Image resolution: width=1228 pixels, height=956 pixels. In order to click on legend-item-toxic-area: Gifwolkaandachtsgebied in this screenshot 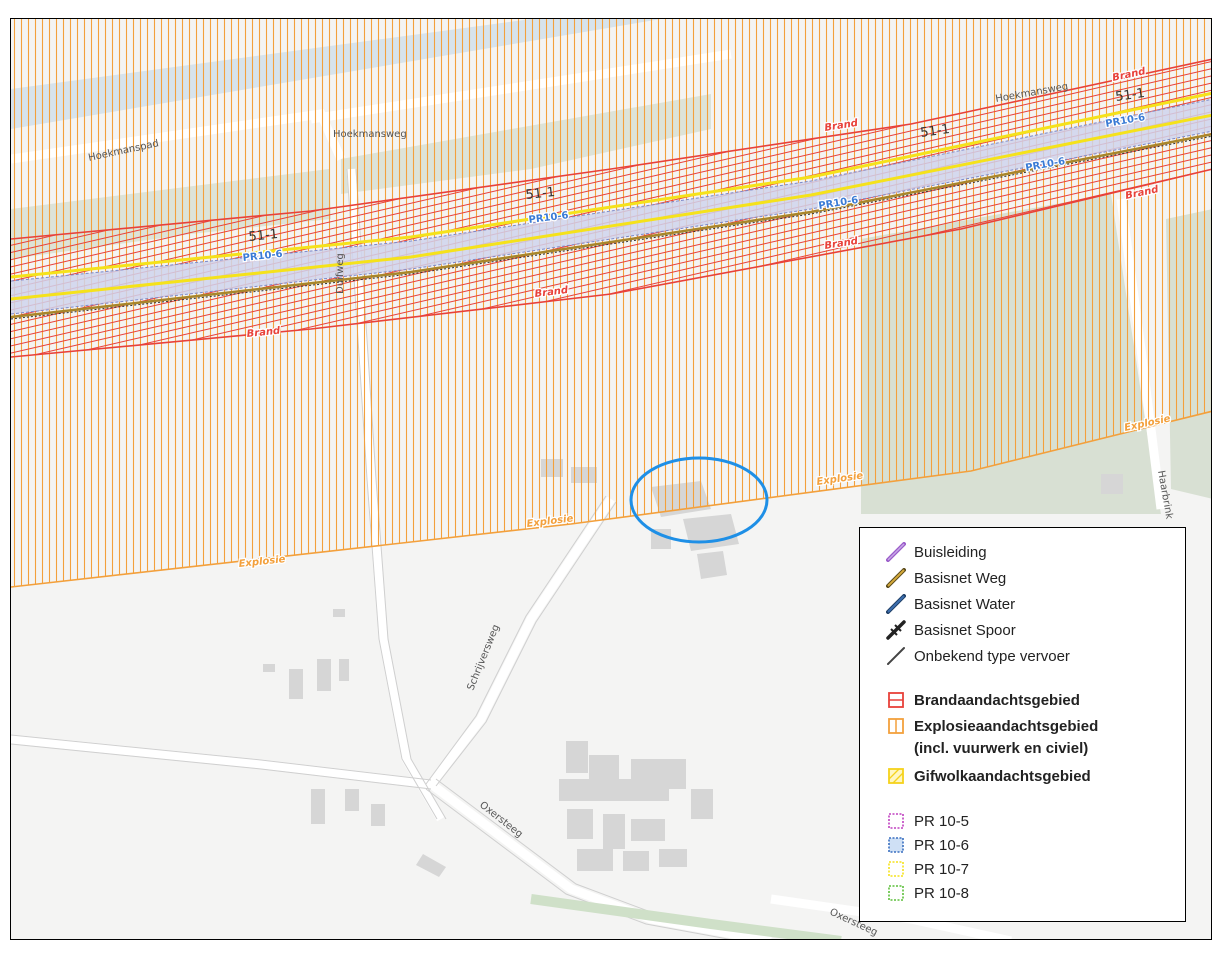, I will do `click(988, 776)`.